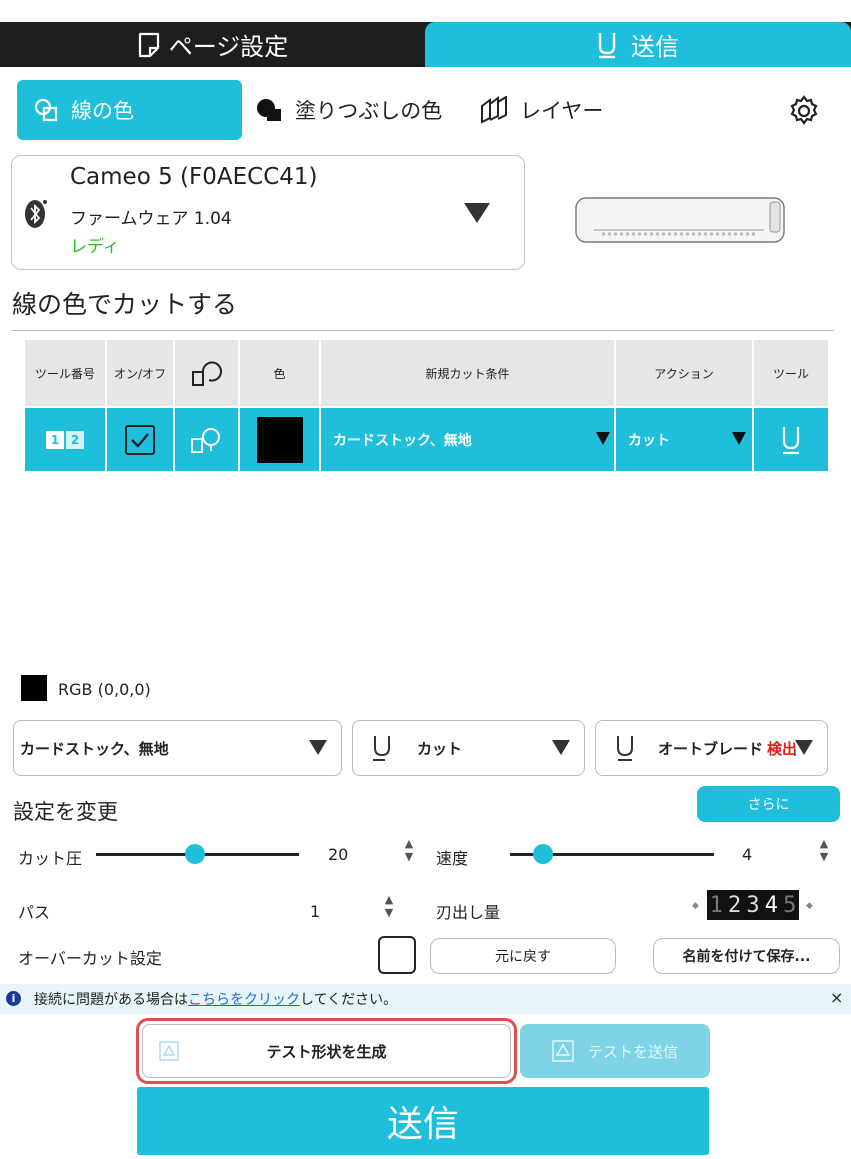  Describe the element at coordinates (65, 373) in the screenshot. I see `header-tool-number: ツール番号` at that location.